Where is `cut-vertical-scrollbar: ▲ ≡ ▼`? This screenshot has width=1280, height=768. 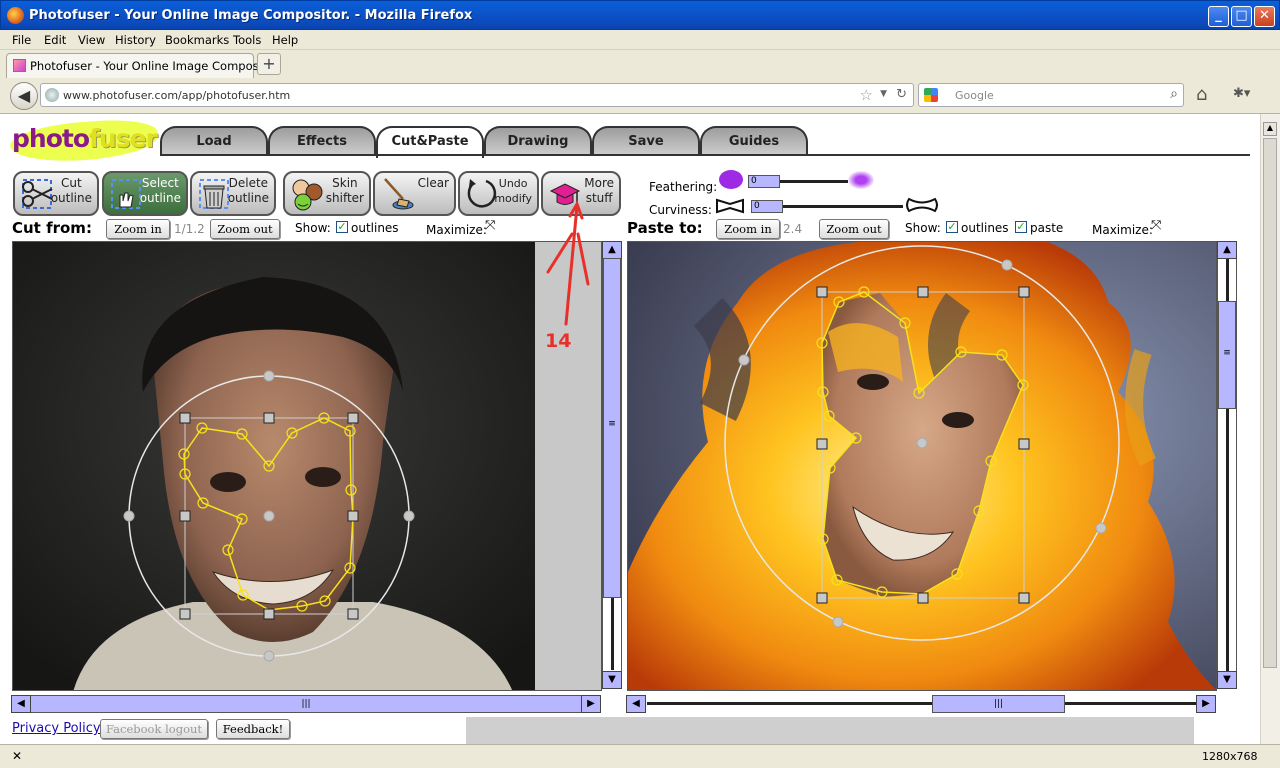 cut-vertical-scrollbar: ▲ ≡ ▼ is located at coordinates (612, 465).